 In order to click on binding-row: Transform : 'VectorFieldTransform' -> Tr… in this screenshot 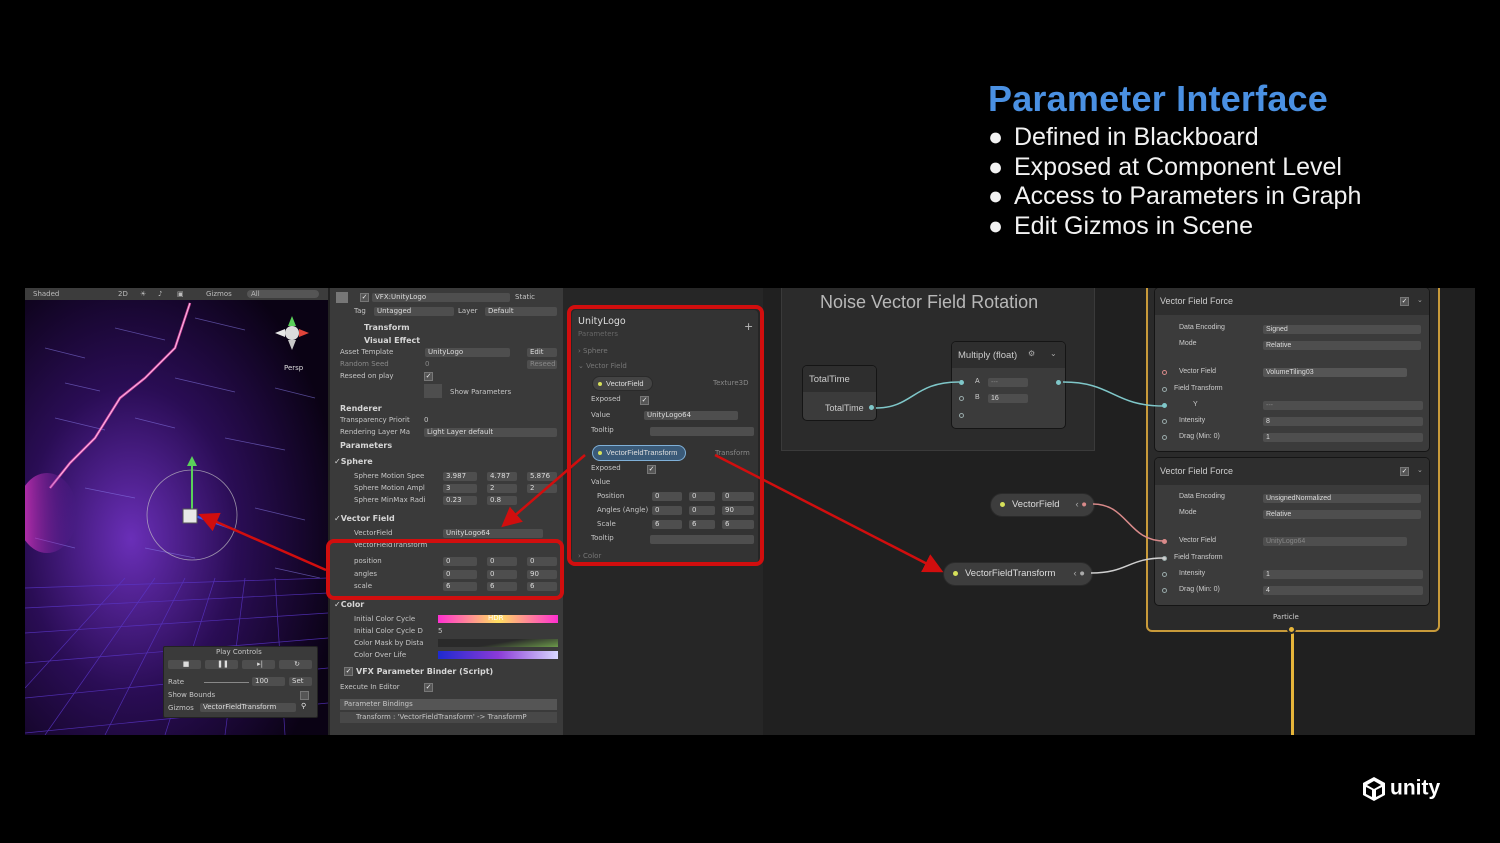, I will do `click(448, 717)`.